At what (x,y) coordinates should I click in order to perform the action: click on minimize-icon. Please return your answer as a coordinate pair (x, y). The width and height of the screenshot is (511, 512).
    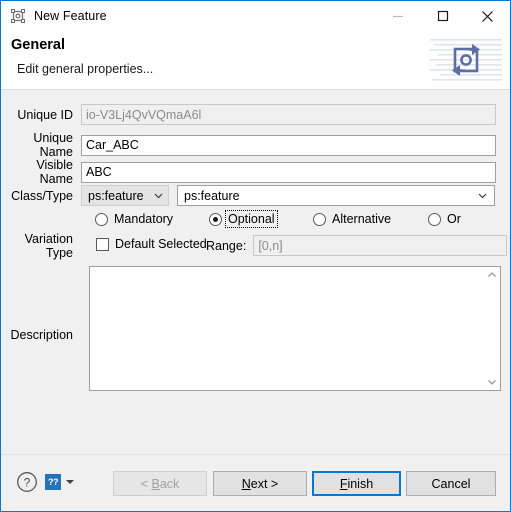
    Looking at the image, I should click on (397, 16).